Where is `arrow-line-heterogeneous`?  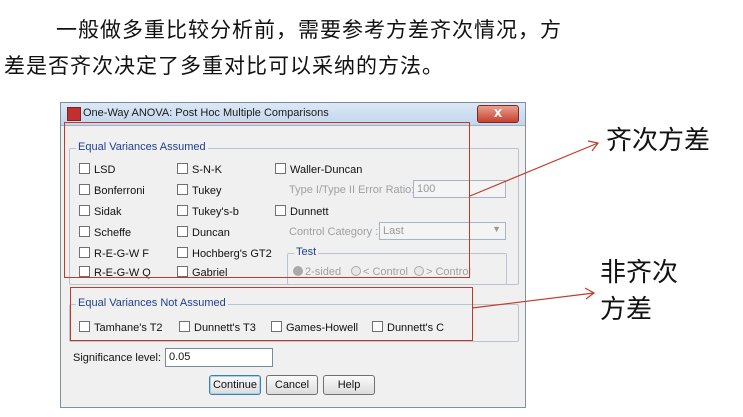
arrow-line-heterogeneous is located at coordinates (533, 300).